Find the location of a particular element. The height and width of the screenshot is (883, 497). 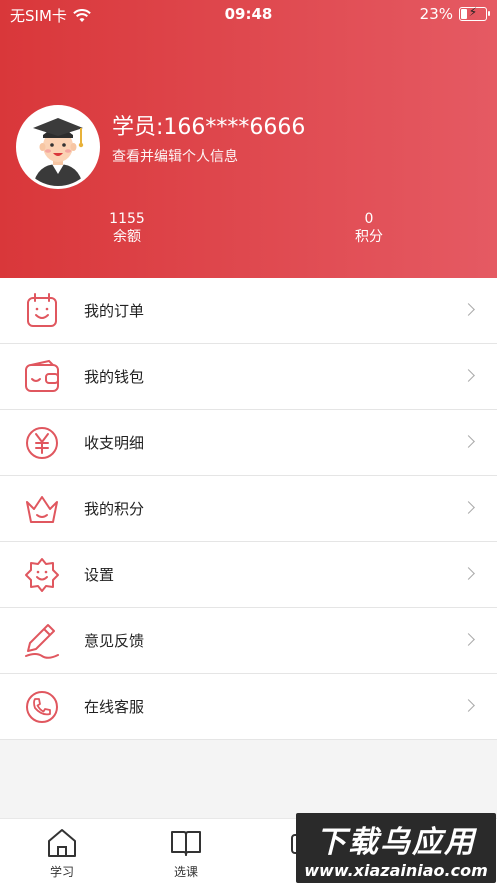

battery-percent: 23% is located at coordinates (436, 14).